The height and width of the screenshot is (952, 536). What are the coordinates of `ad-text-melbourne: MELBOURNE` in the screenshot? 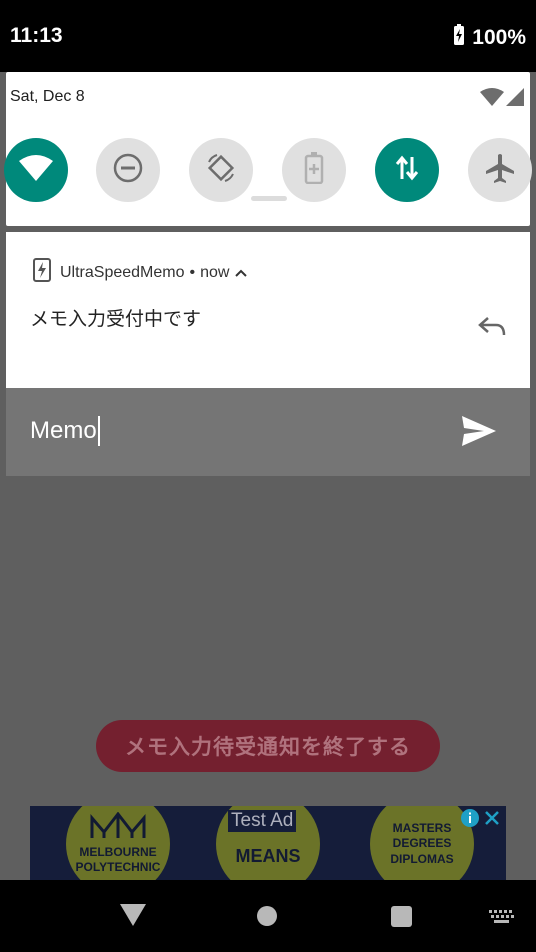 It's located at (118, 851).